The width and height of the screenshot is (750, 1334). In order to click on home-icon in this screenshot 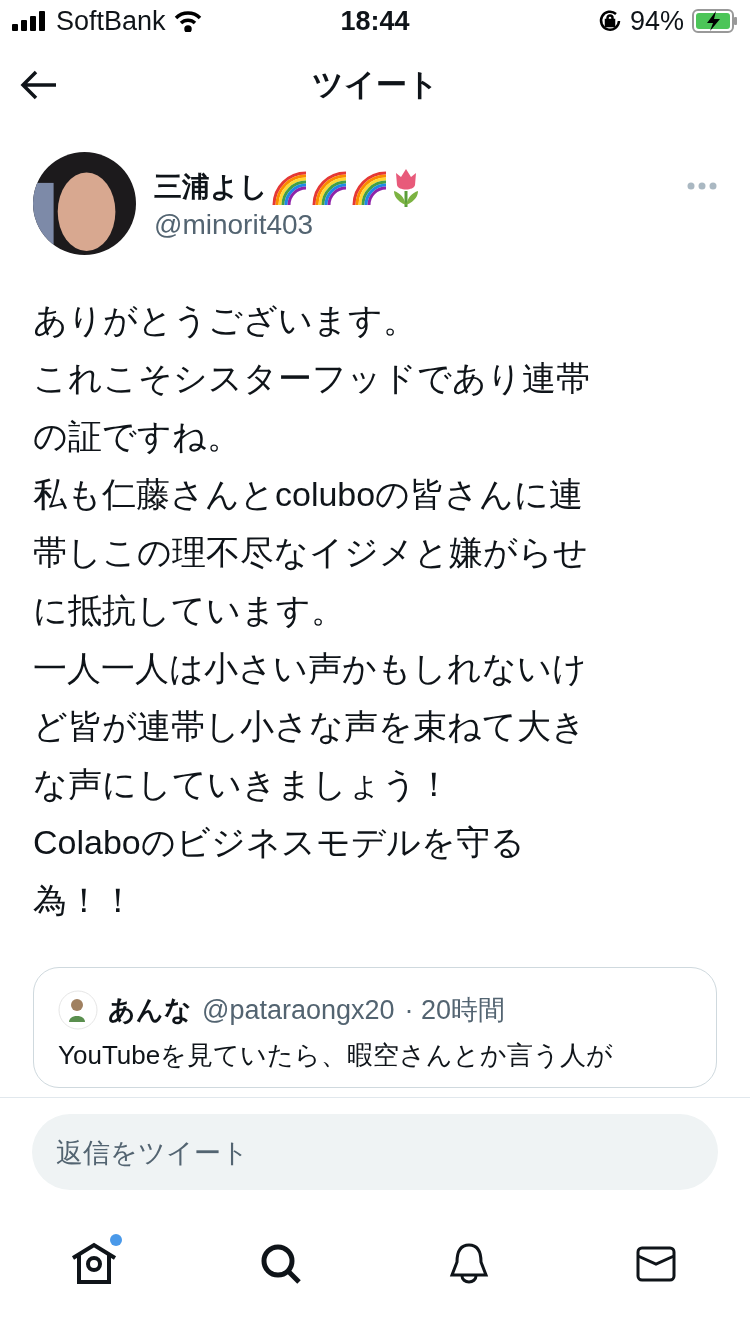, I will do `click(93, 1264)`.